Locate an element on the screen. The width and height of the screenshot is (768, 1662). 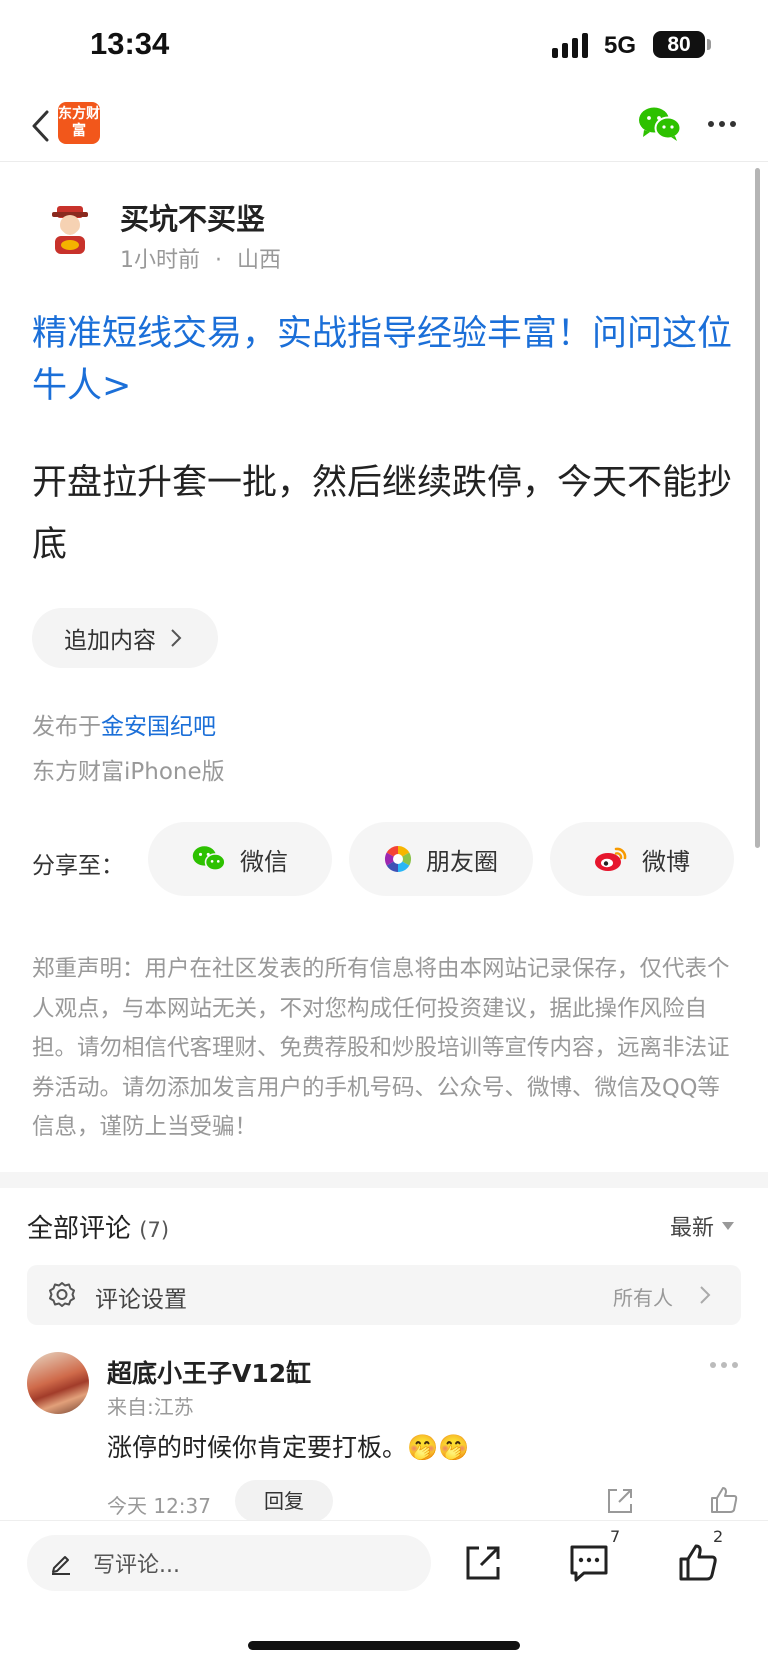
comments-title: 全部评论 (7) is located at coordinates (98, 1226).